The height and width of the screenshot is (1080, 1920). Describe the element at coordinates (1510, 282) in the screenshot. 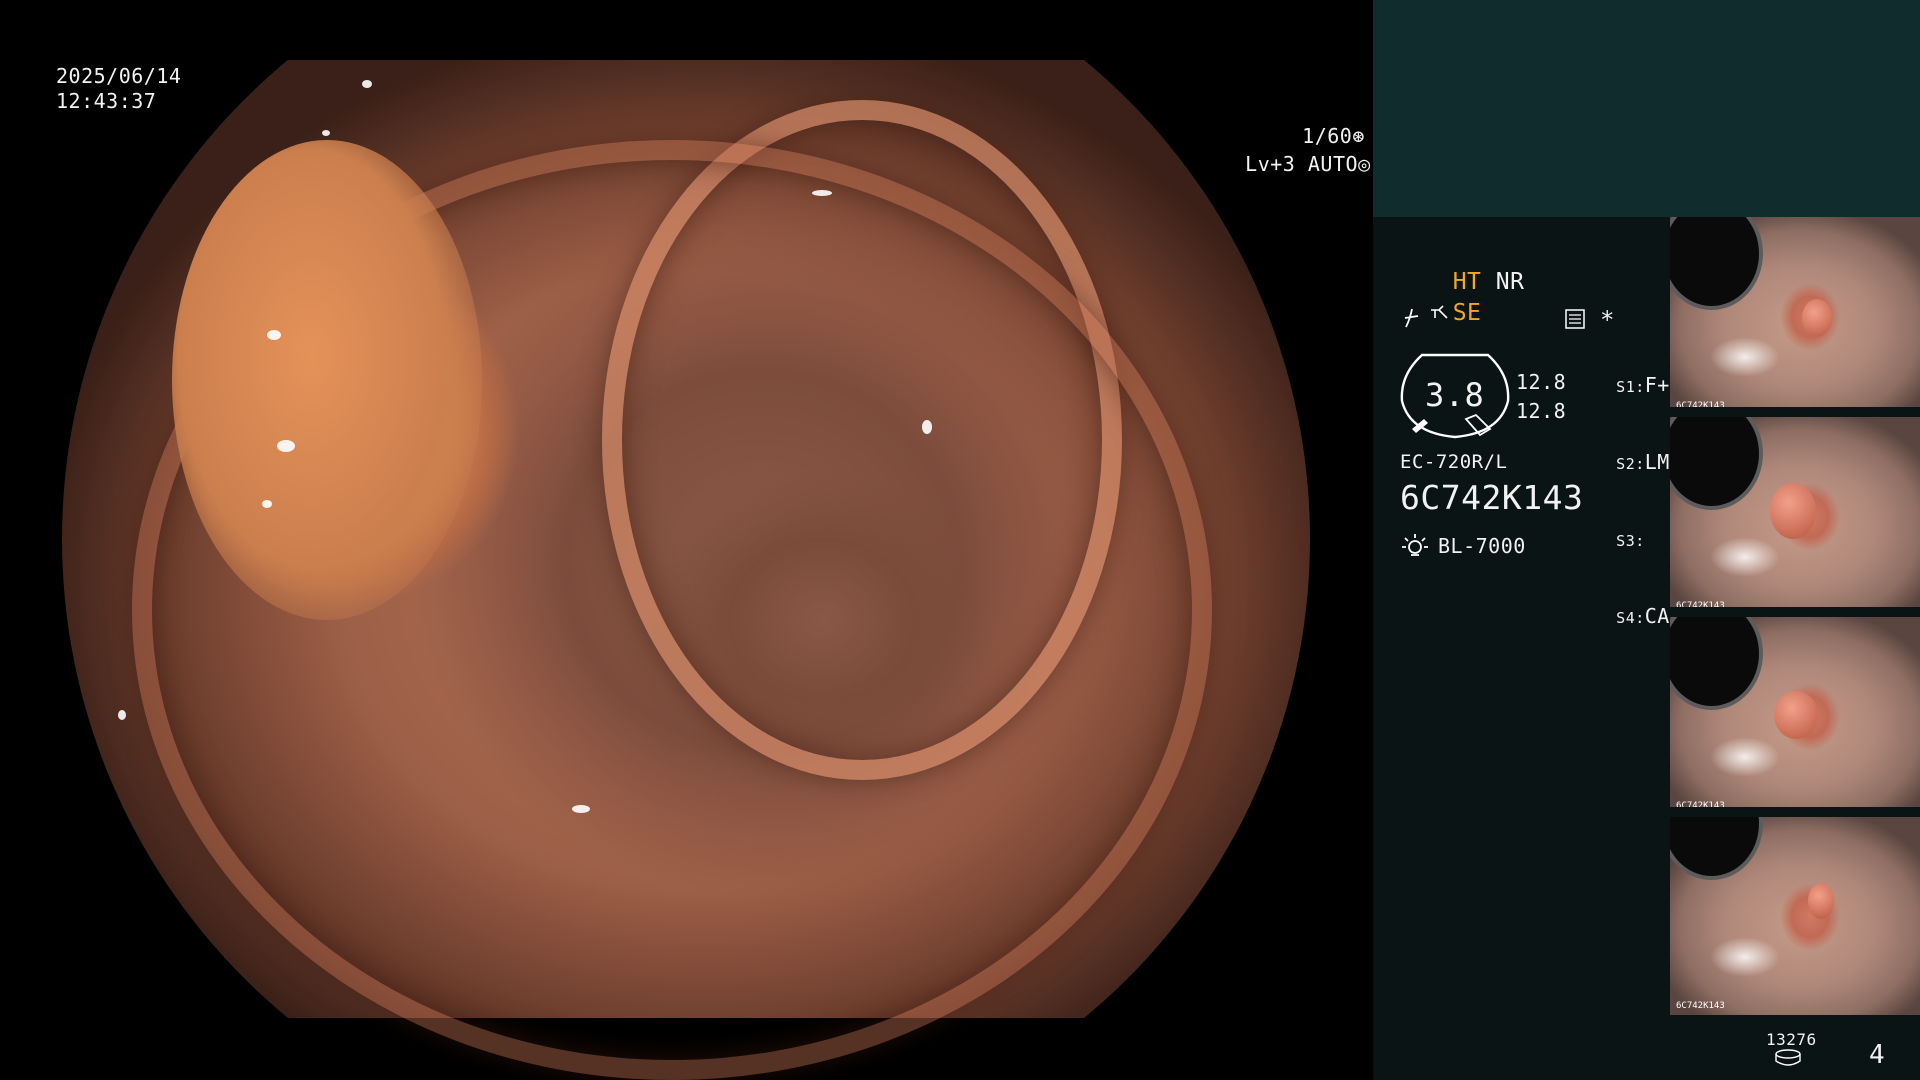

I see `nr-indicator: NR` at that location.